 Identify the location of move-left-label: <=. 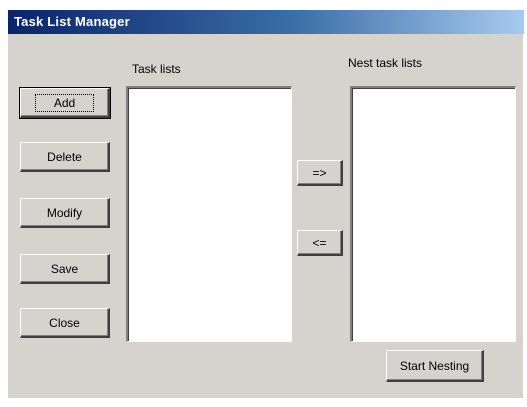
(319, 242).